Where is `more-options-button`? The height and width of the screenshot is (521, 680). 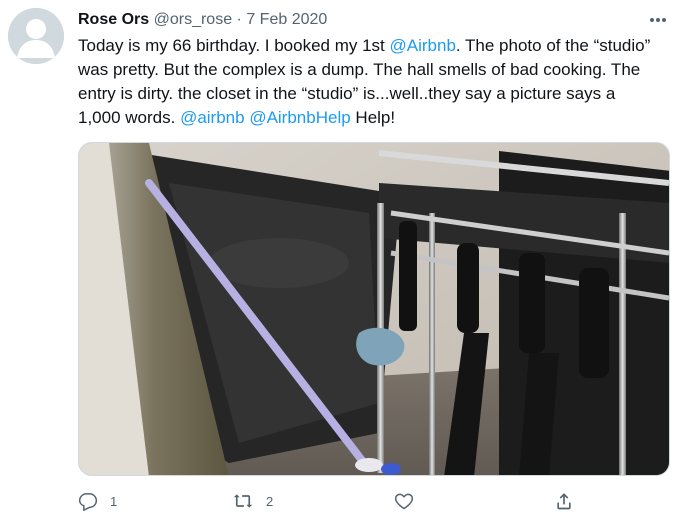
more-options-button is located at coordinates (658, 20).